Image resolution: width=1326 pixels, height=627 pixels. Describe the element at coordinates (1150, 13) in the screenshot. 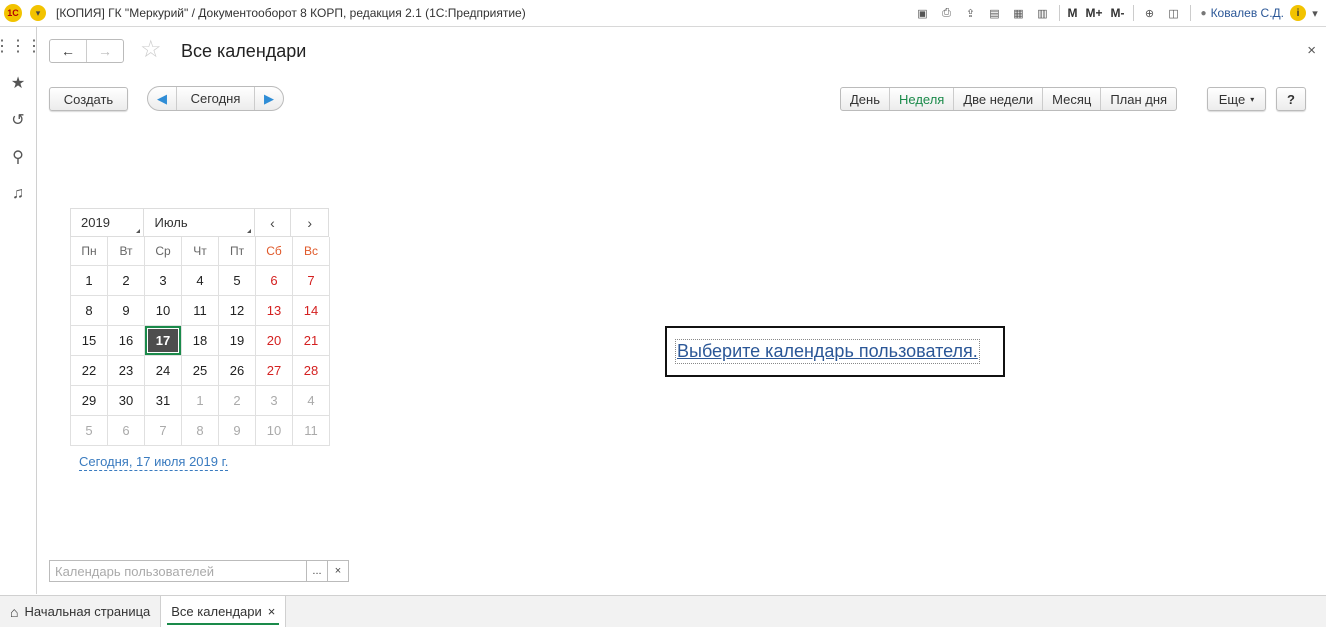

I see `zoom-in-icon: ⊕` at that location.